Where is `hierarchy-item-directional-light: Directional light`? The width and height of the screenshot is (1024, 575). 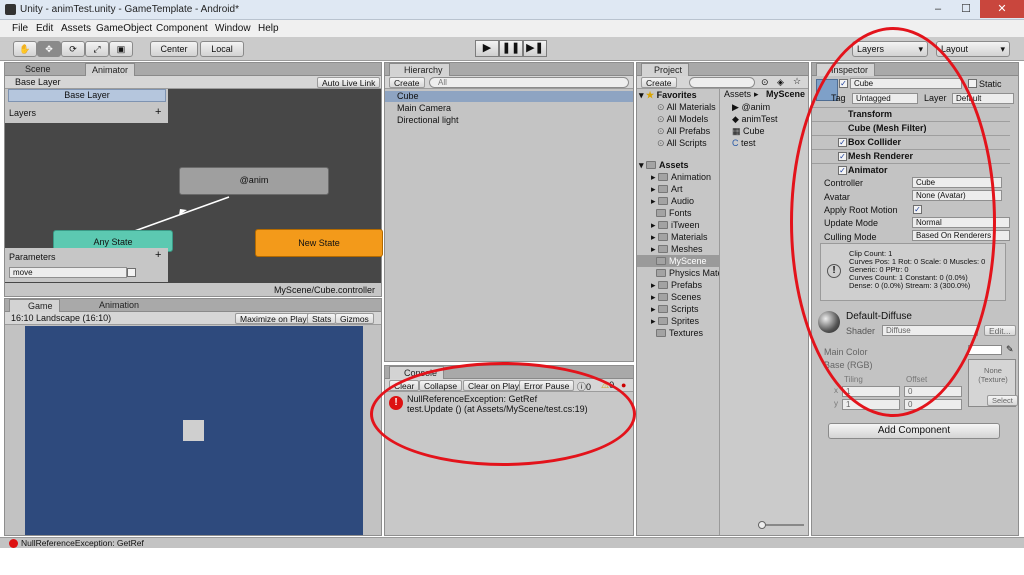 hierarchy-item-directional-light: Directional light is located at coordinates (428, 120).